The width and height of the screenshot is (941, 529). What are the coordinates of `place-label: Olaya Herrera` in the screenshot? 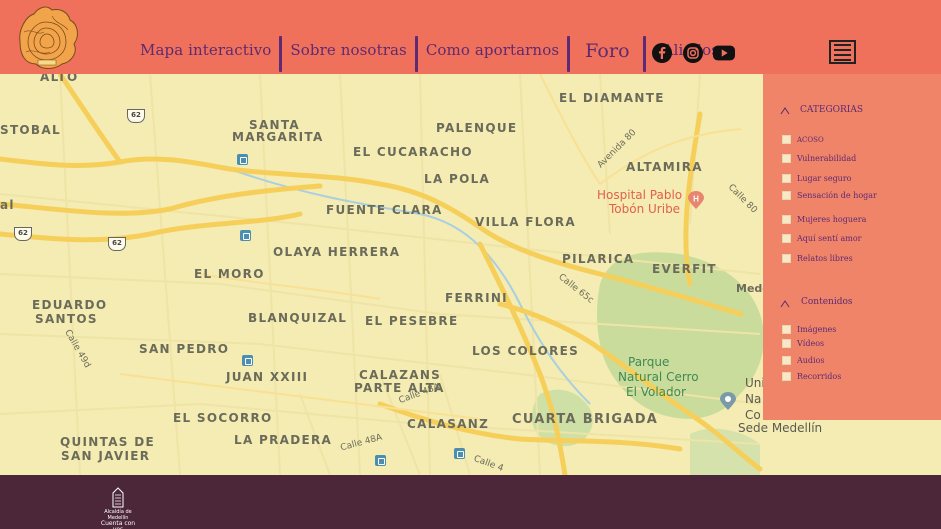 It's located at (337, 252).